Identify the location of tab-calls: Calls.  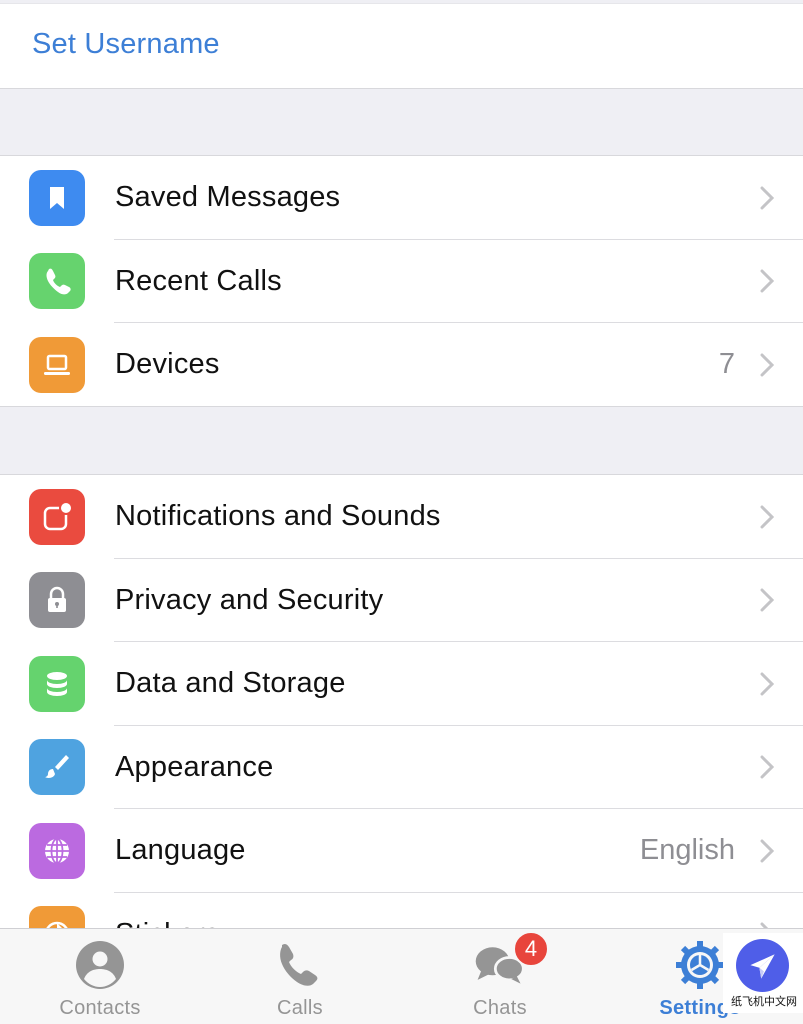
(300, 976).